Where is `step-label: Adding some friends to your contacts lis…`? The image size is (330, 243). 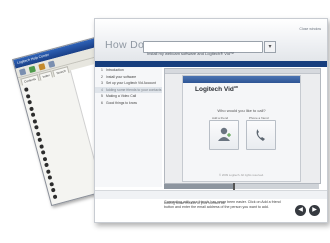
step-label: Adding some friends to your contacts lis… is located at coordinates (133, 89).